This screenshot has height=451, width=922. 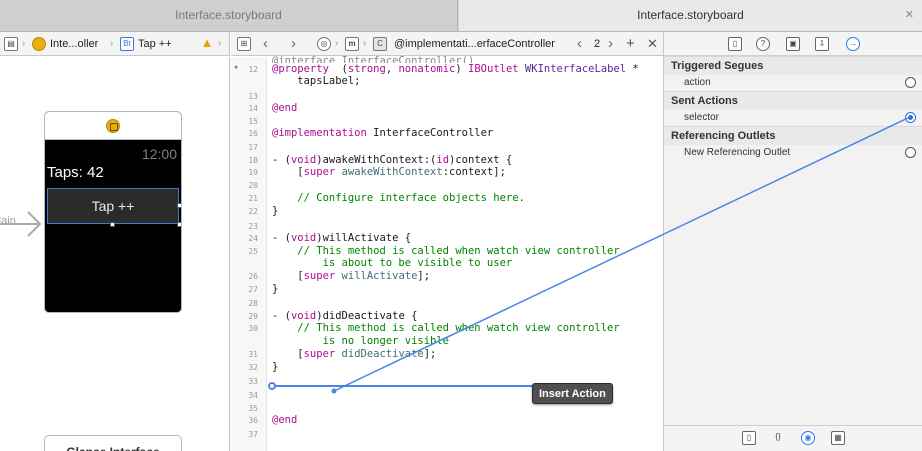 I want to click on tap-button: Tap ++, so click(x=113, y=206).